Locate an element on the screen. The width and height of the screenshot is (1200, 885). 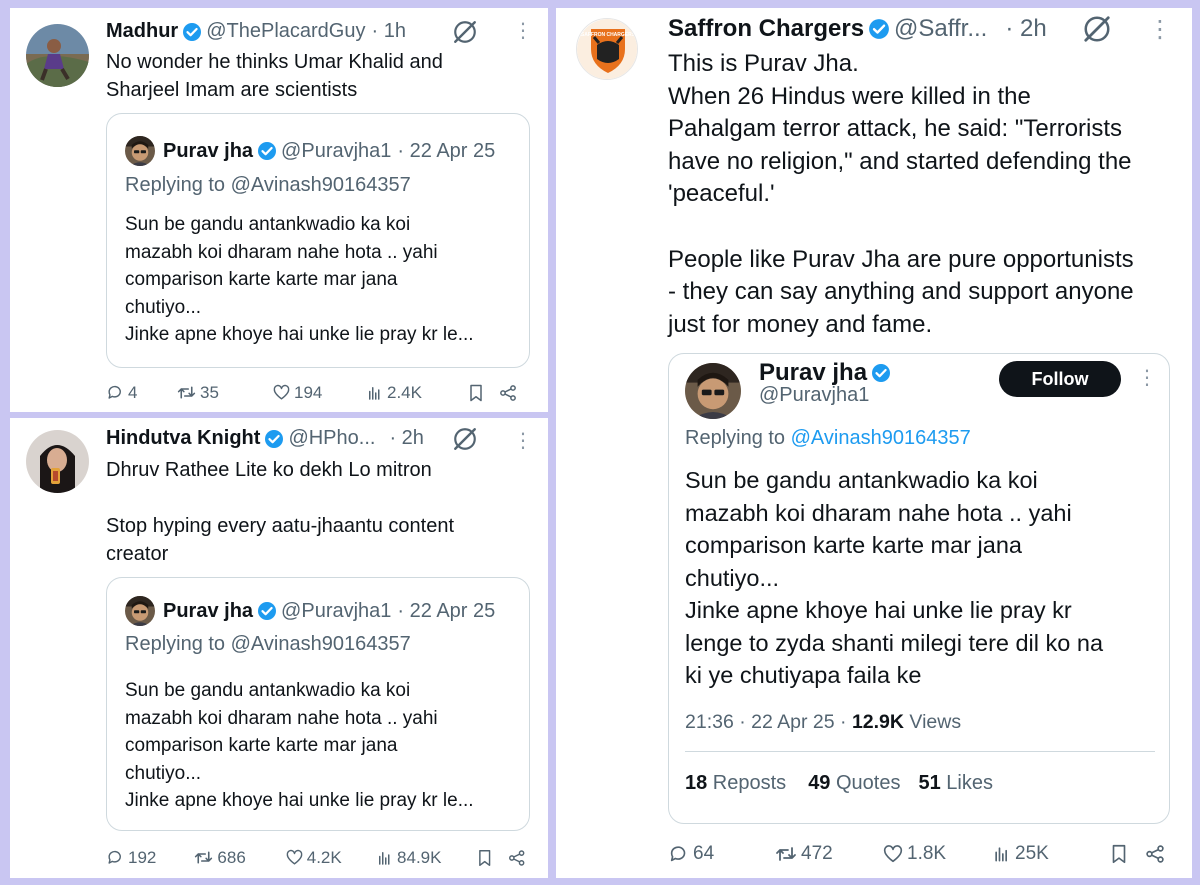
reply-button: 4 is located at coordinates (141, 393).